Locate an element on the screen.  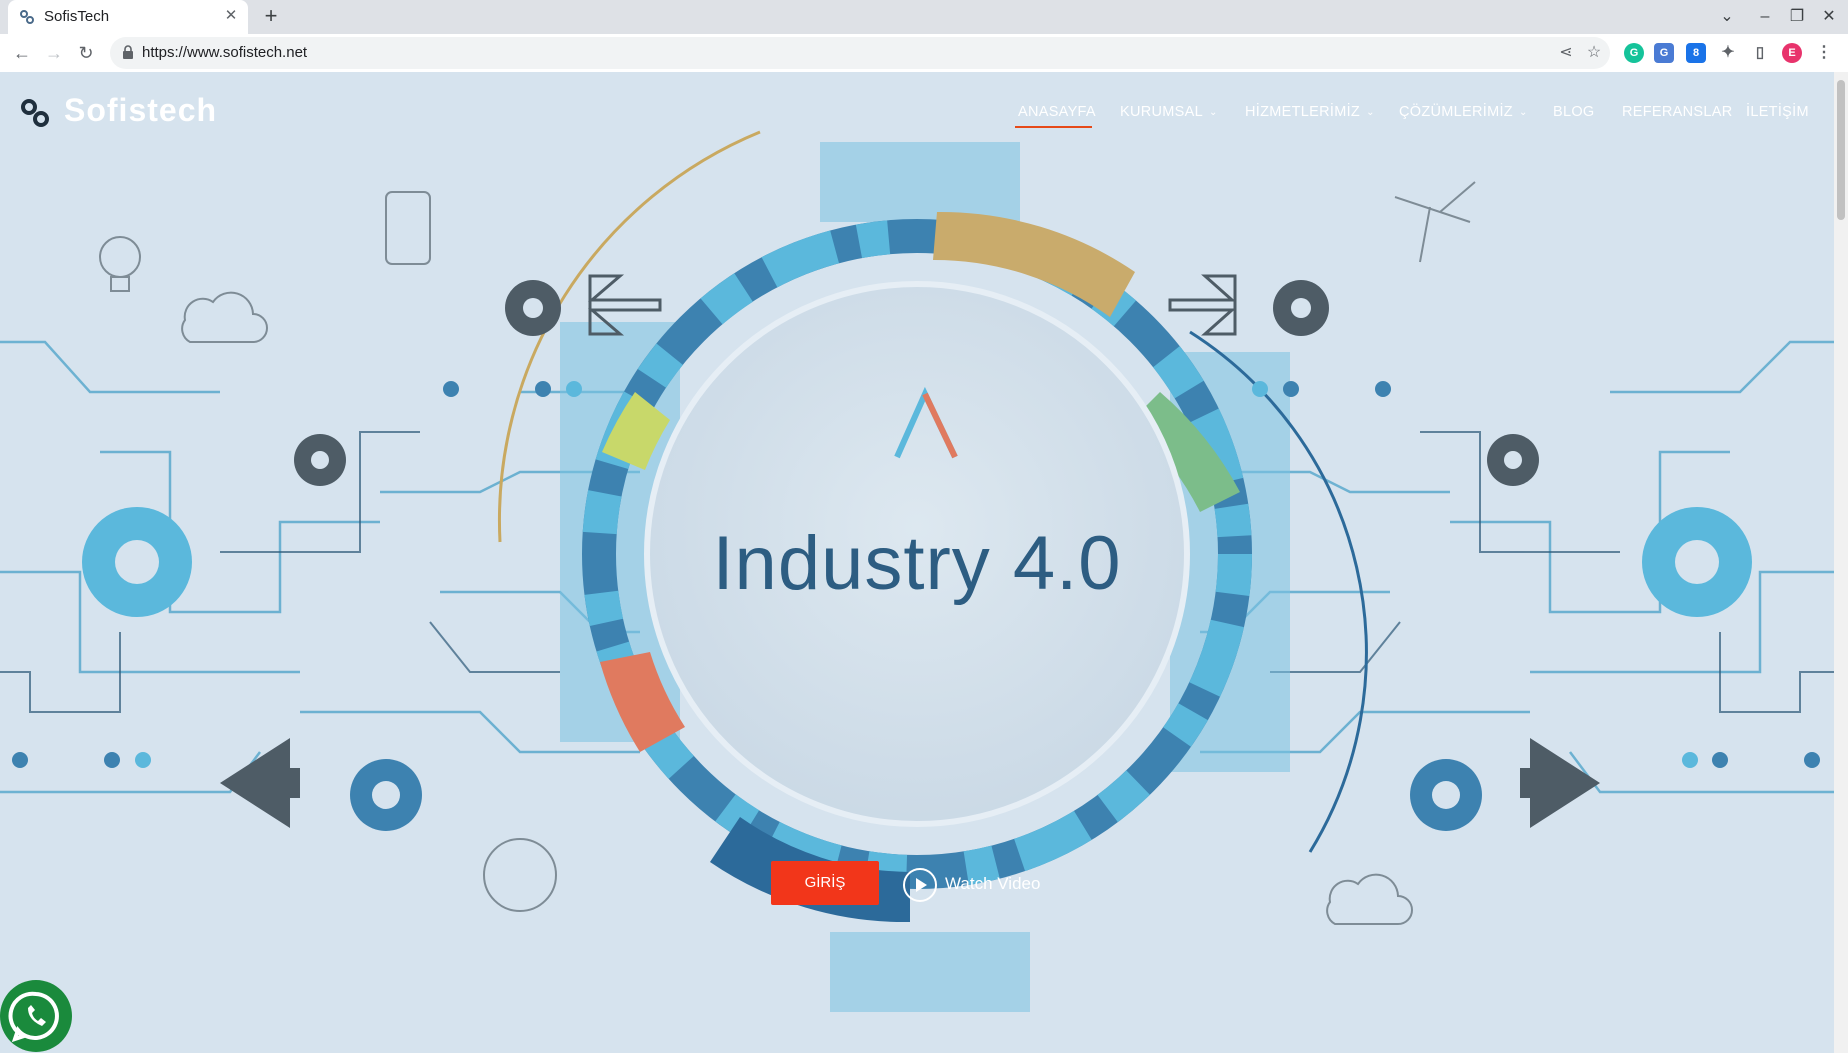
page-scrollbar is located at coordinates (1841, 562).